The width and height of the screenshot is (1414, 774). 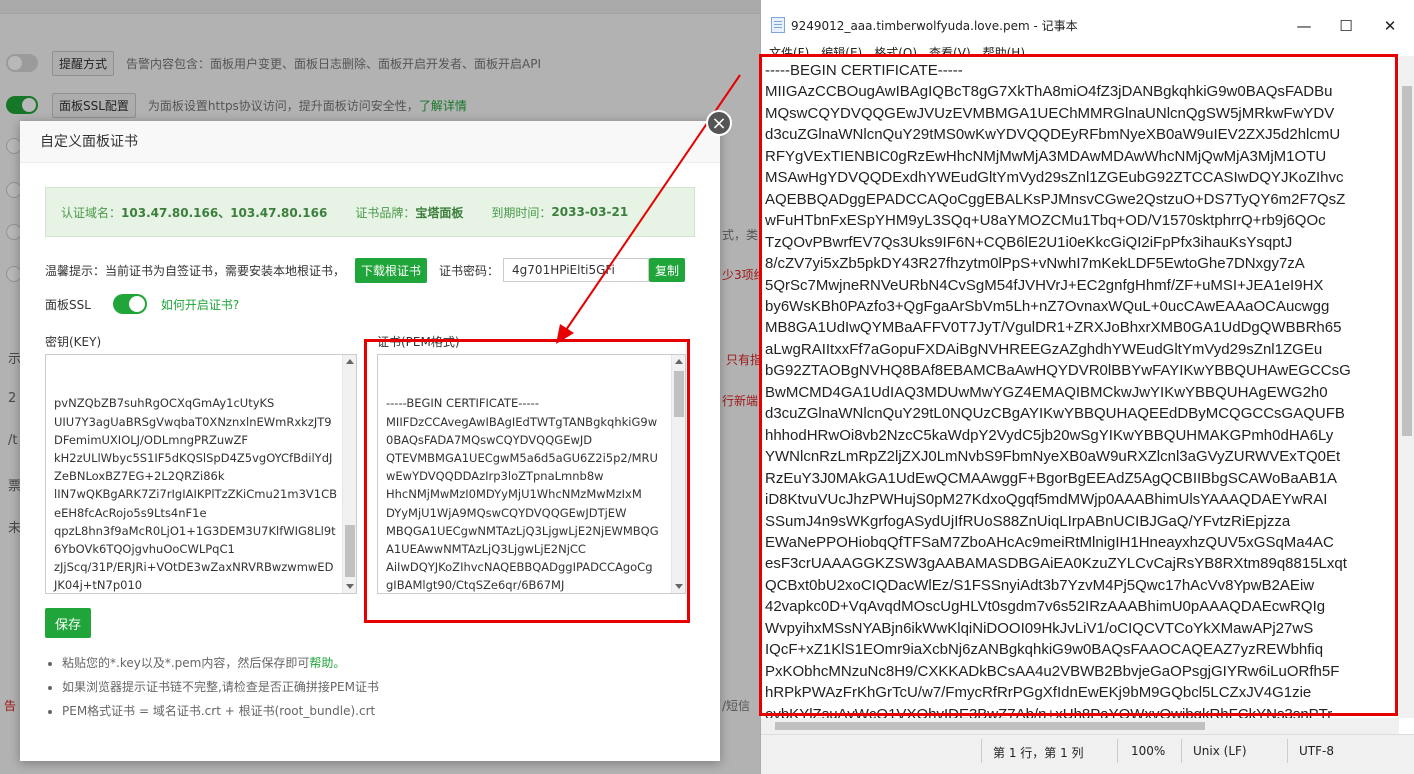 I want to click on notepad-icon, so click(x=778, y=25).